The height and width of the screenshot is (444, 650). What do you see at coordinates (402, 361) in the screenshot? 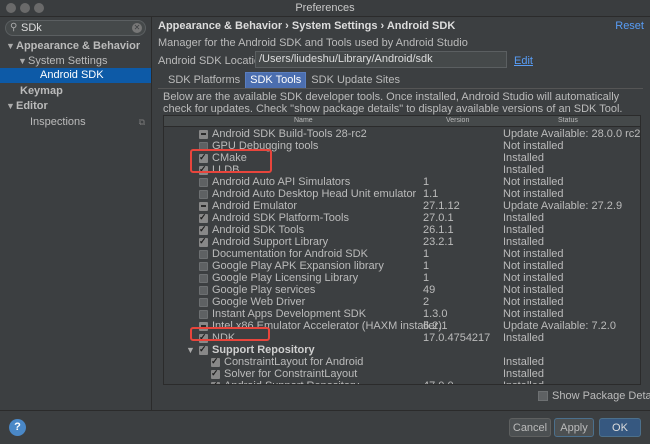
I see `table-row: ConstraintLayout for Android Installed` at bounding box center [402, 361].